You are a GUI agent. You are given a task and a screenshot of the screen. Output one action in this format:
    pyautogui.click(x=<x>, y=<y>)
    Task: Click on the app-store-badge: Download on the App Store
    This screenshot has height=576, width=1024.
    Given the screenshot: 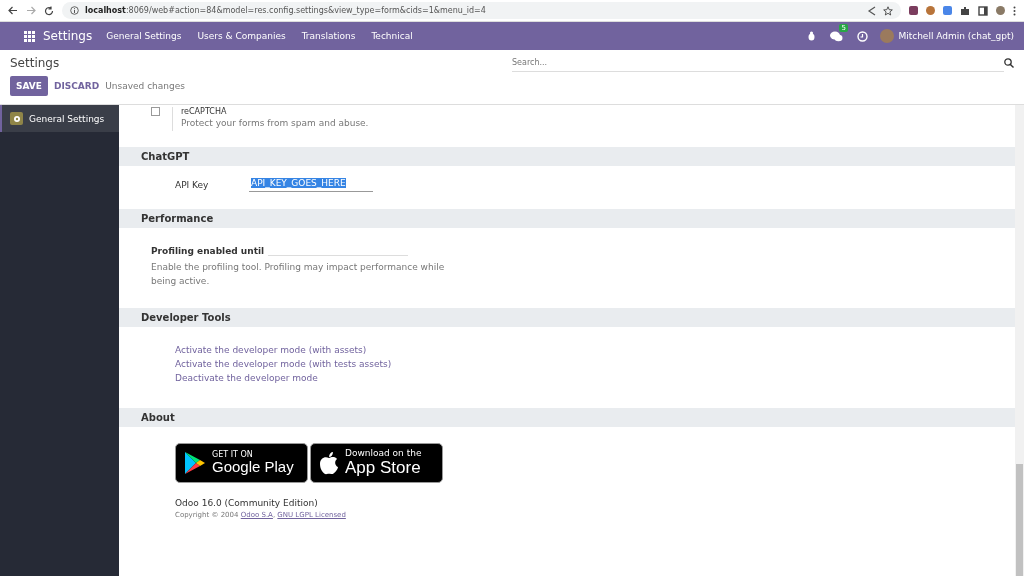 What is the action you would take?
    pyautogui.click(x=376, y=463)
    